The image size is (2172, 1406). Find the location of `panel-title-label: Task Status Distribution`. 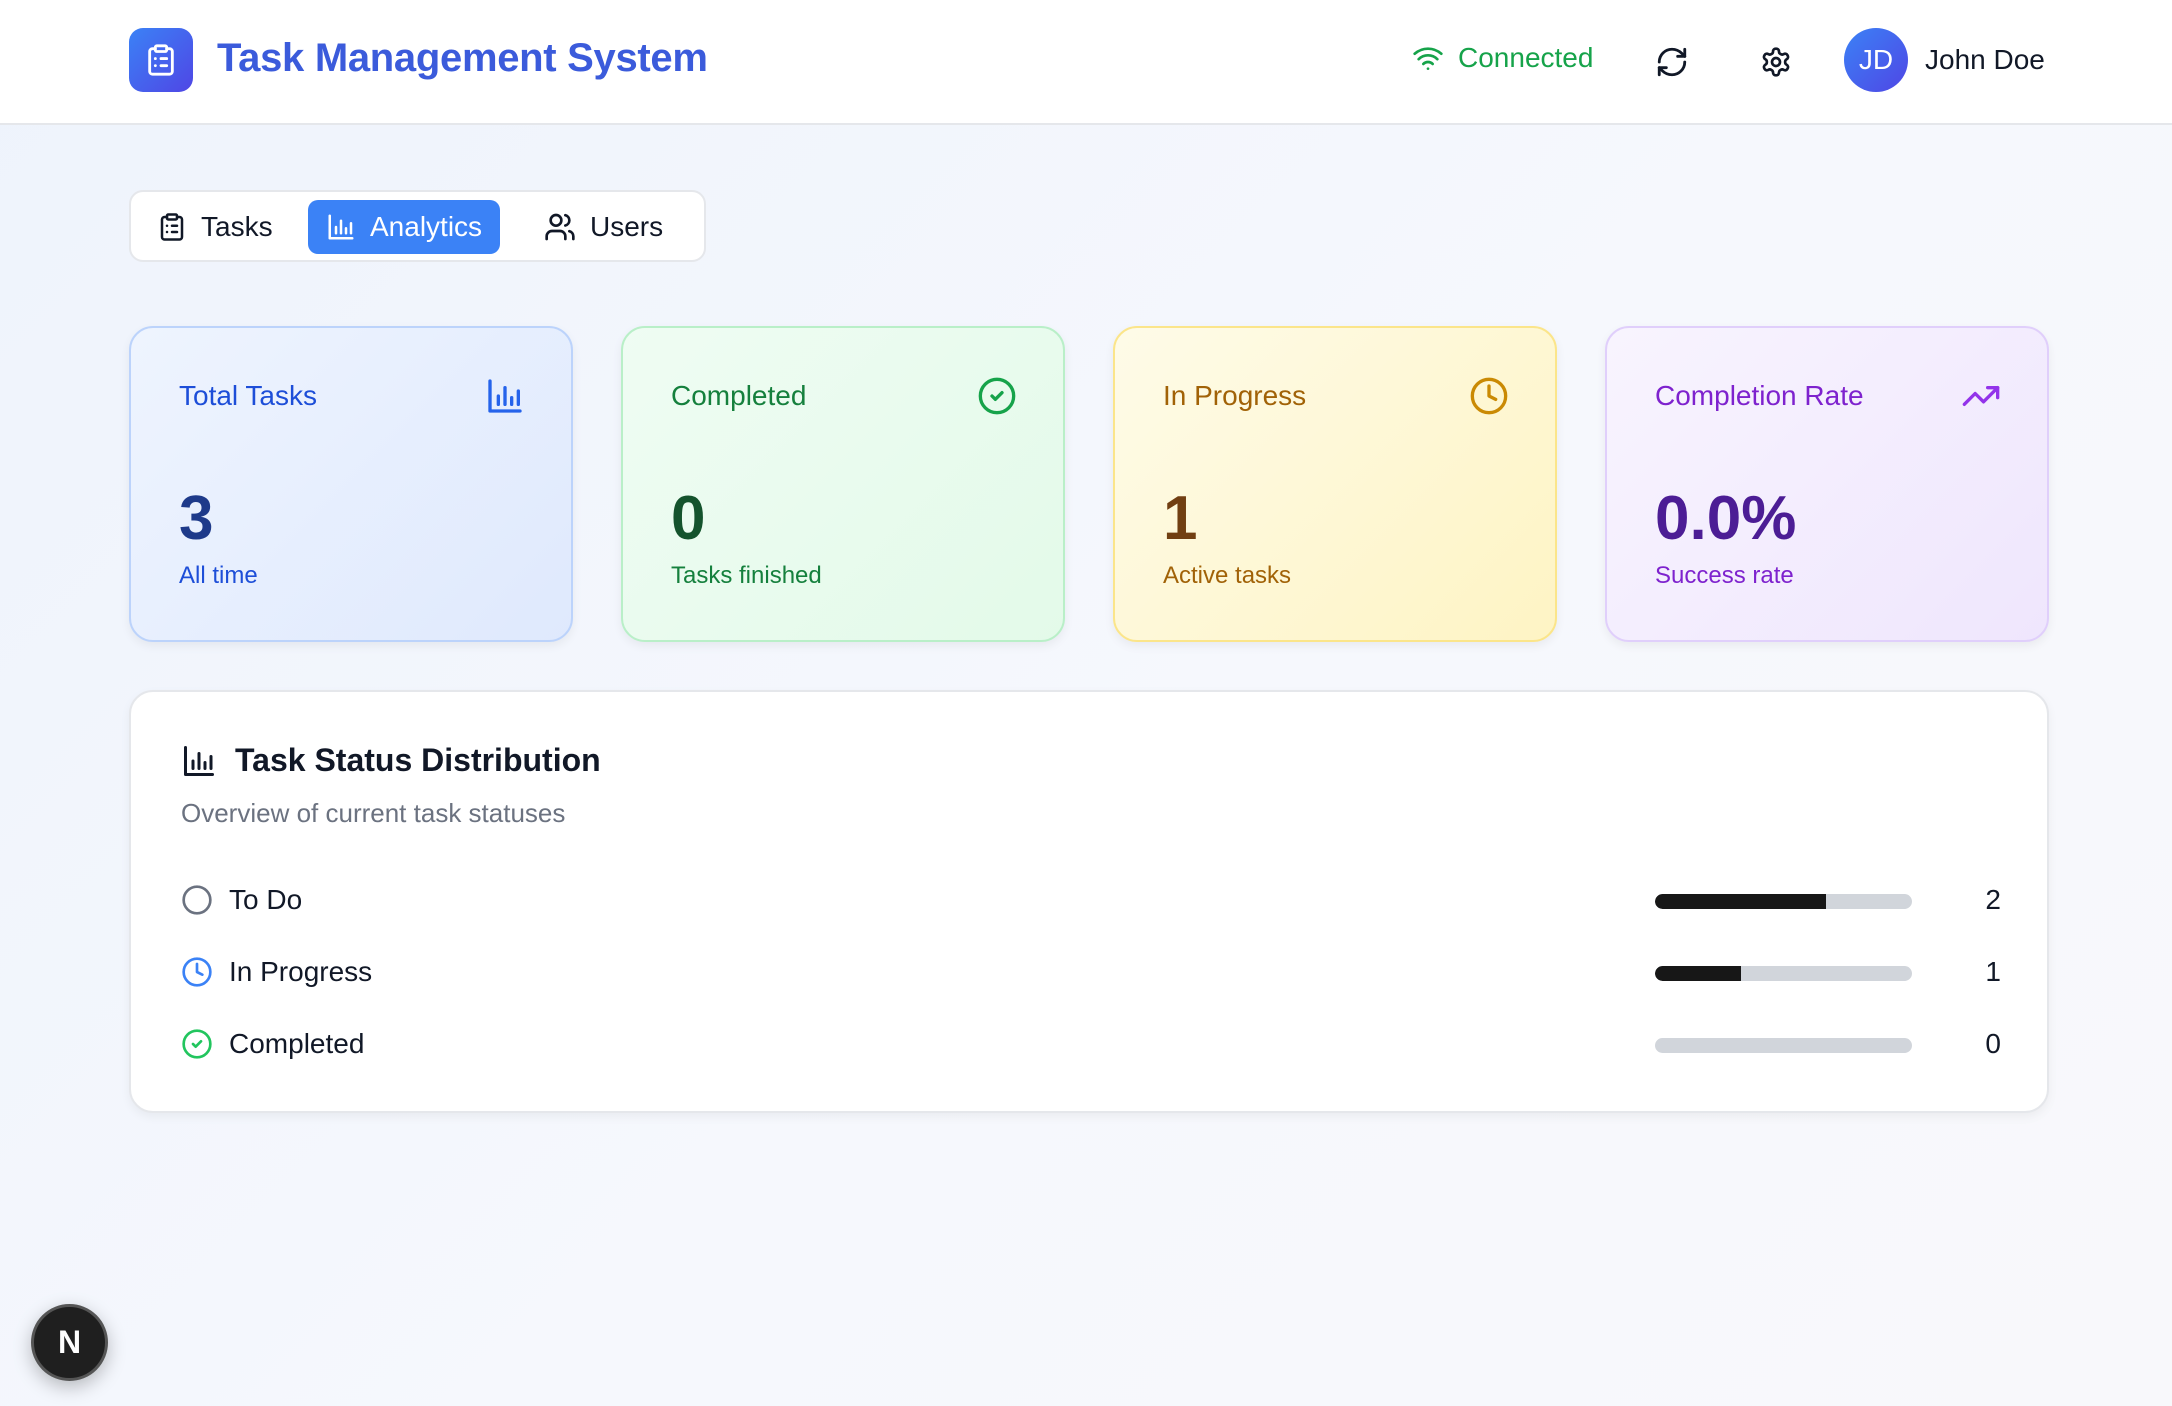

panel-title-label: Task Status Distribution is located at coordinates (418, 760).